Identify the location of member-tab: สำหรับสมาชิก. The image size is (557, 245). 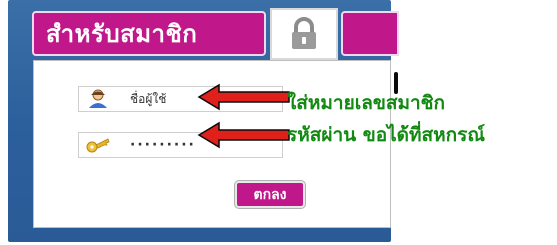
(149, 33).